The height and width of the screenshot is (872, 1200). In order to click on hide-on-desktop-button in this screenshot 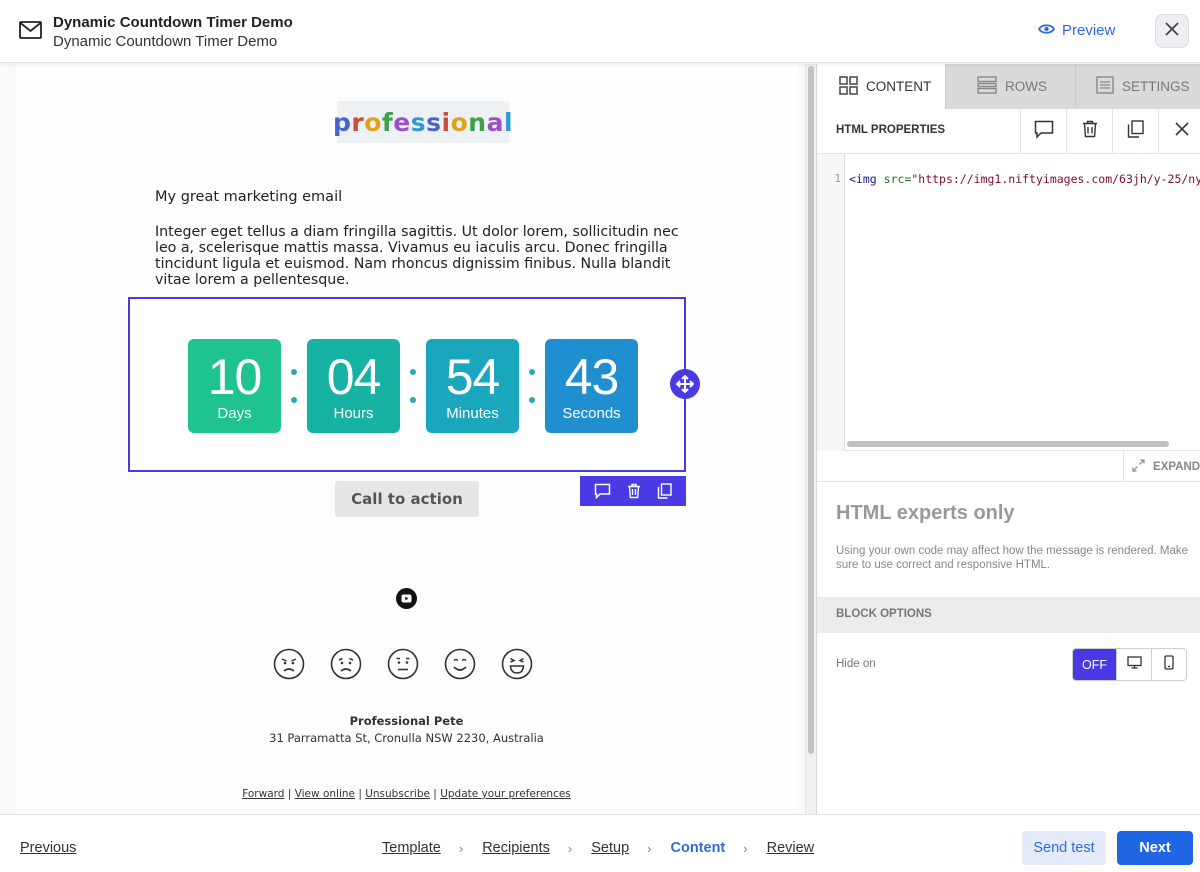, I will do `click(1133, 664)`.